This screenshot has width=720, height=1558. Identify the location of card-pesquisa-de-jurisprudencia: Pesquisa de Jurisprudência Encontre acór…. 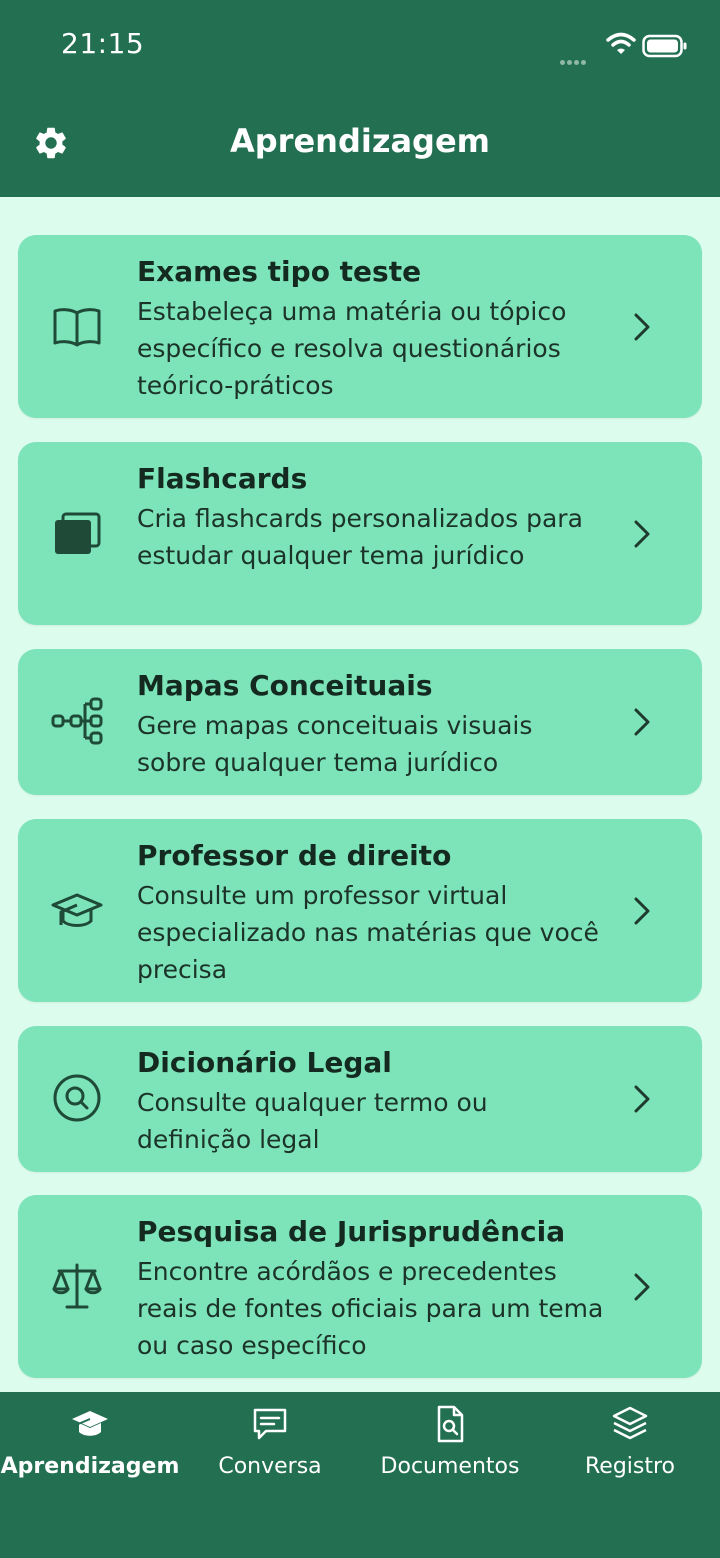
(360, 1286).